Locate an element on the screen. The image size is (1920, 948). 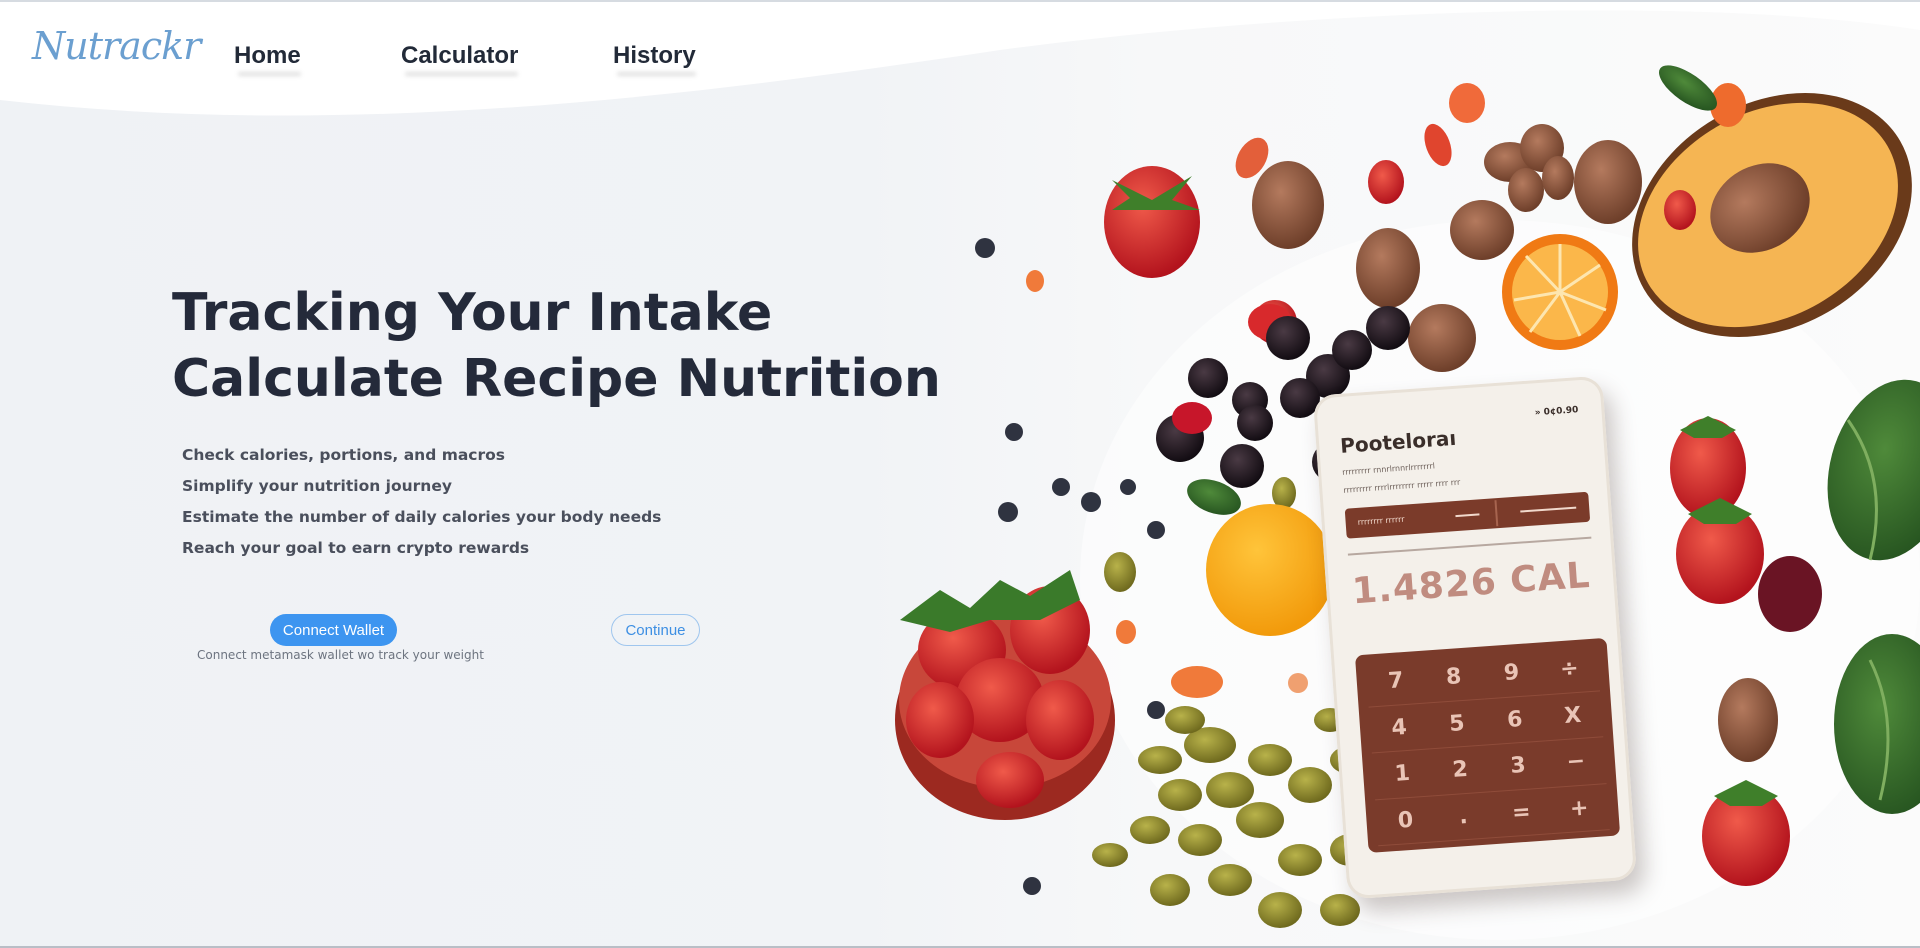
key: 3 is located at coordinates (1518, 766).